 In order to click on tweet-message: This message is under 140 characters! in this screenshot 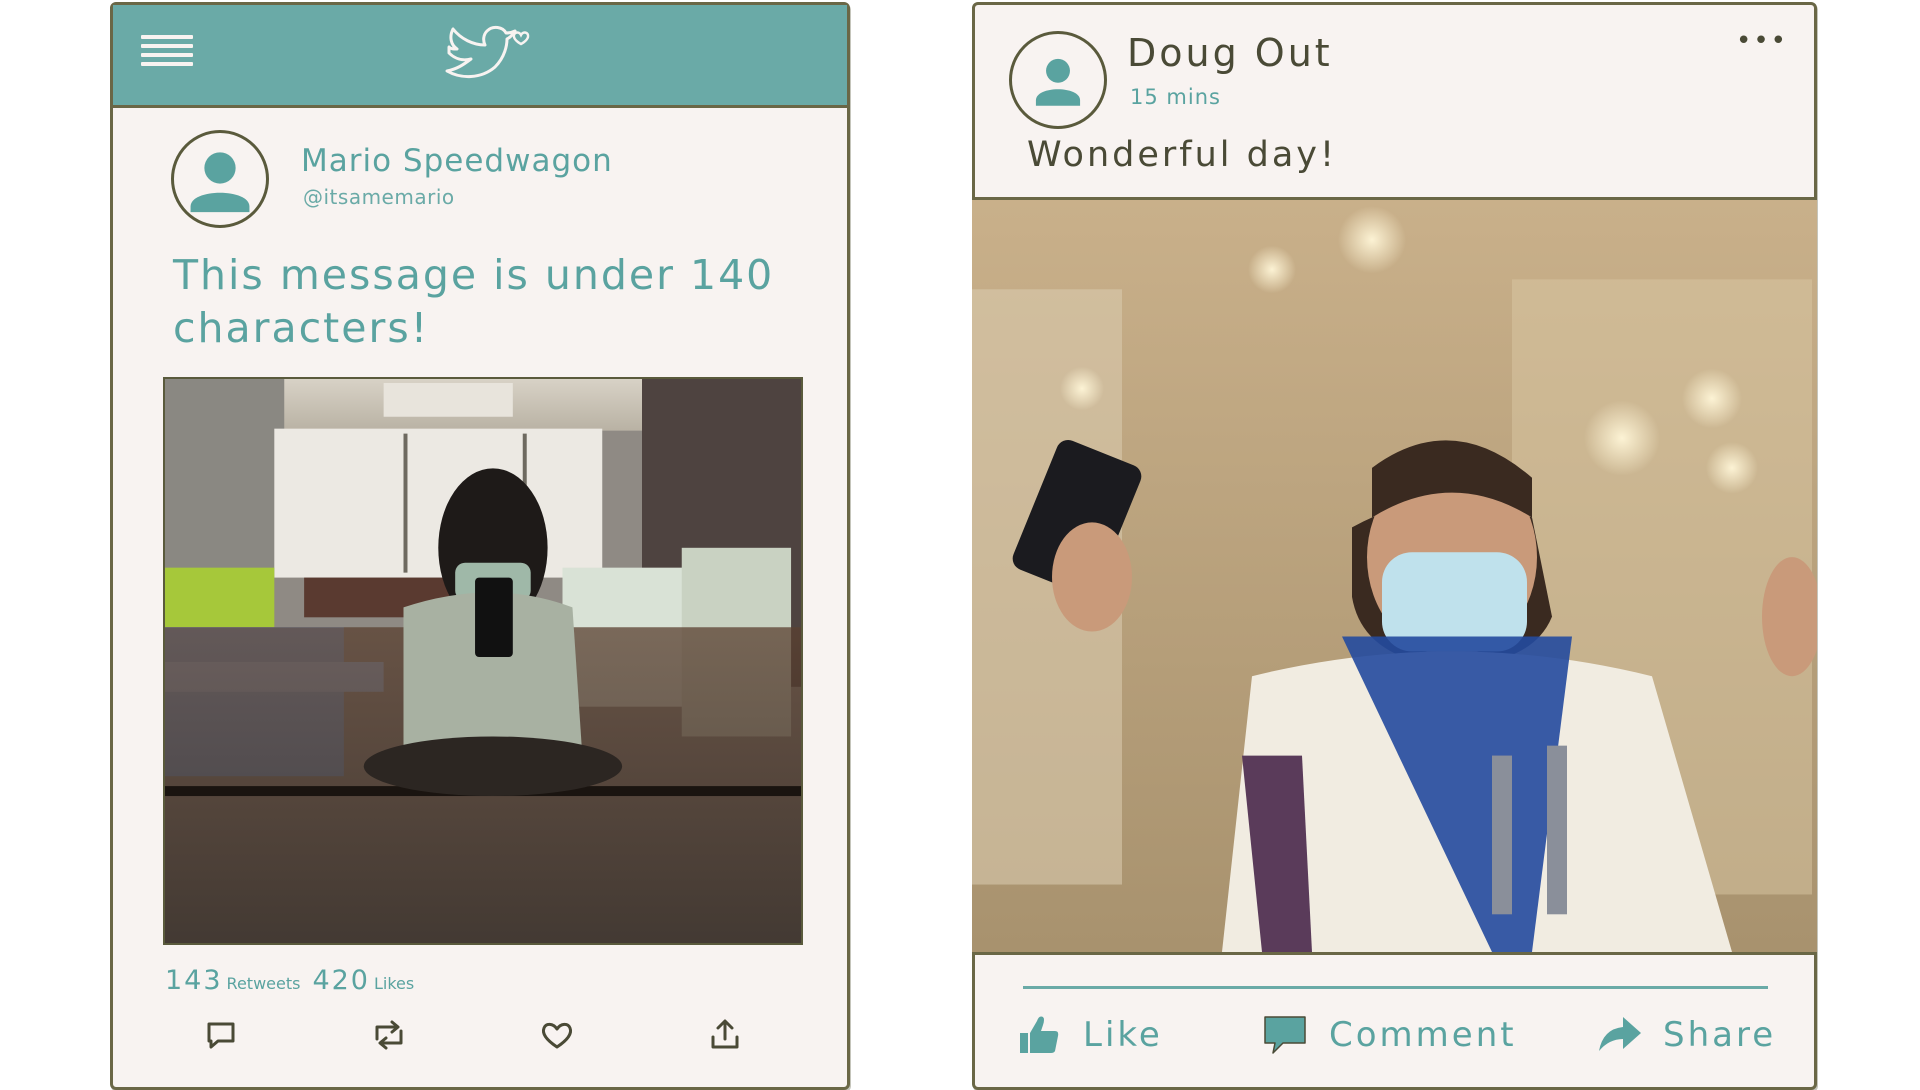, I will do `click(474, 301)`.